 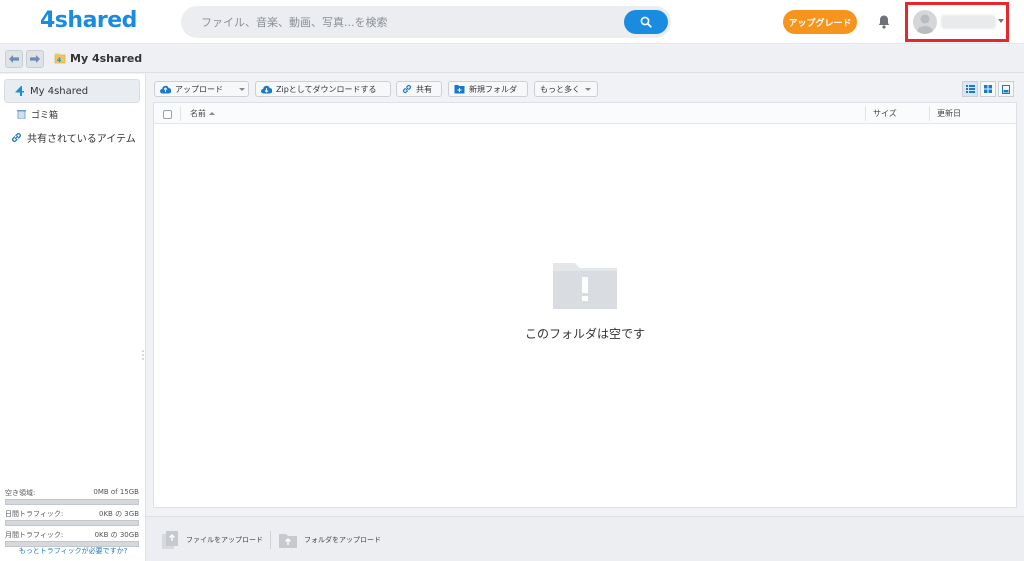 What do you see at coordinates (143, 355) in the screenshot?
I see `resize-handle` at bounding box center [143, 355].